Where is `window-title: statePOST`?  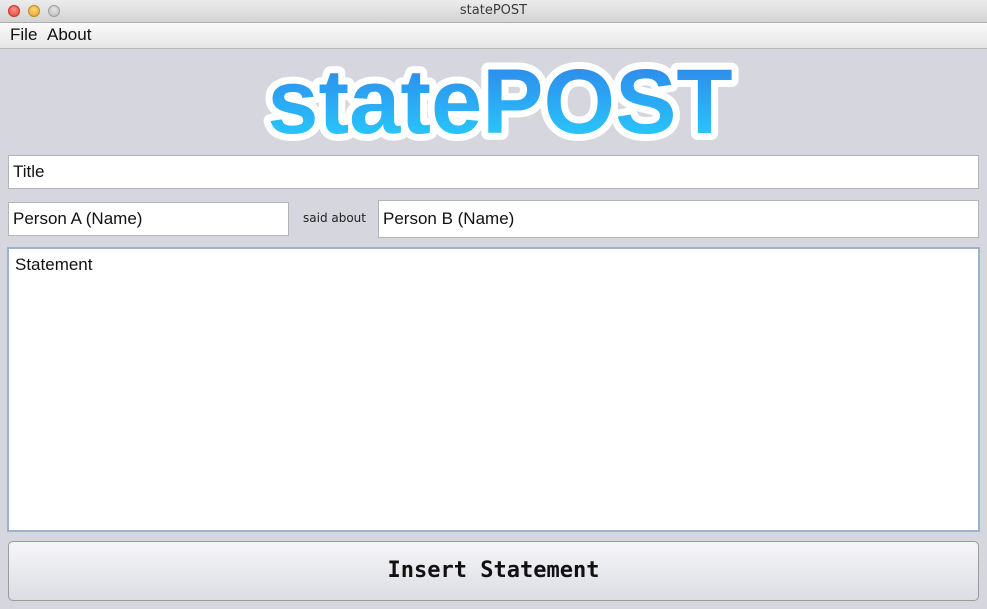 window-title: statePOST is located at coordinates (493, 10).